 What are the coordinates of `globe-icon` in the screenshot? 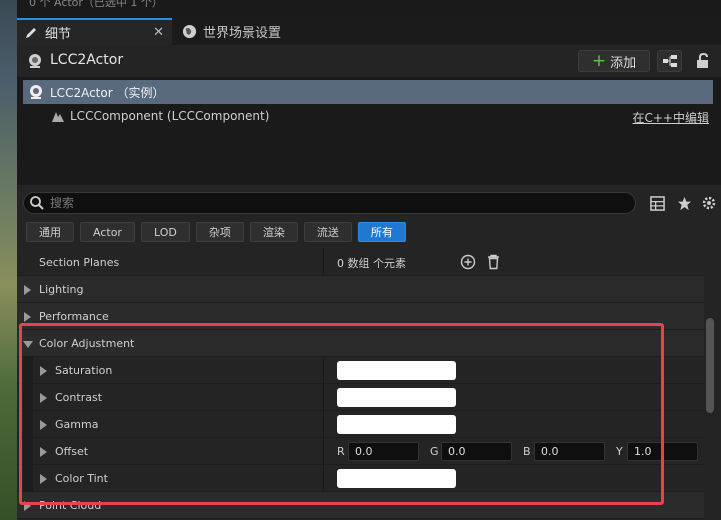 It's located at (189, 32).